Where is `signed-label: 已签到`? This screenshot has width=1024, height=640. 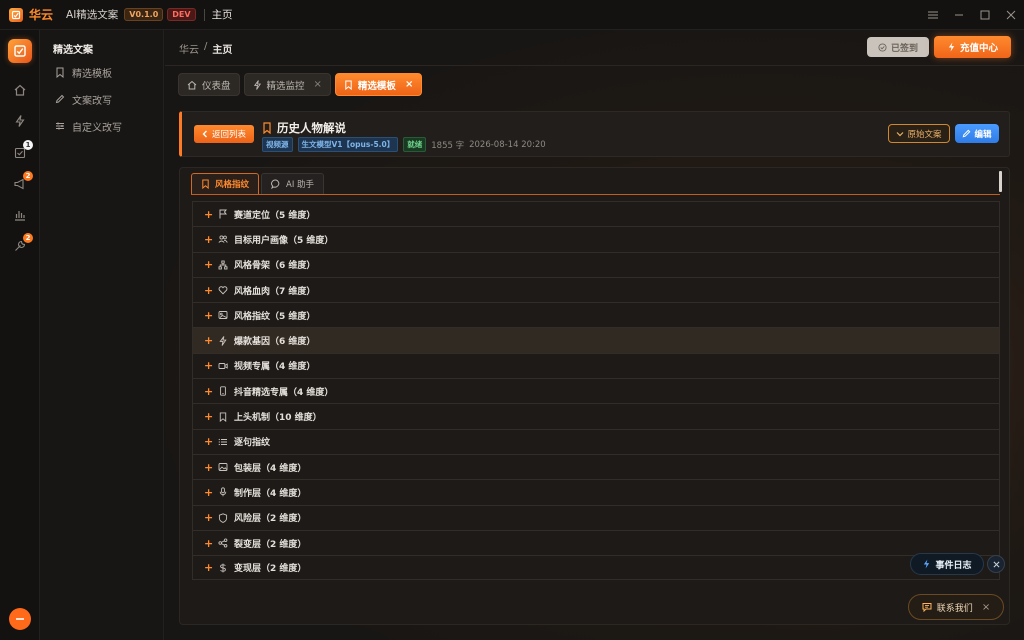 signed-label: 已签到 is located at coordinates (904, 48).